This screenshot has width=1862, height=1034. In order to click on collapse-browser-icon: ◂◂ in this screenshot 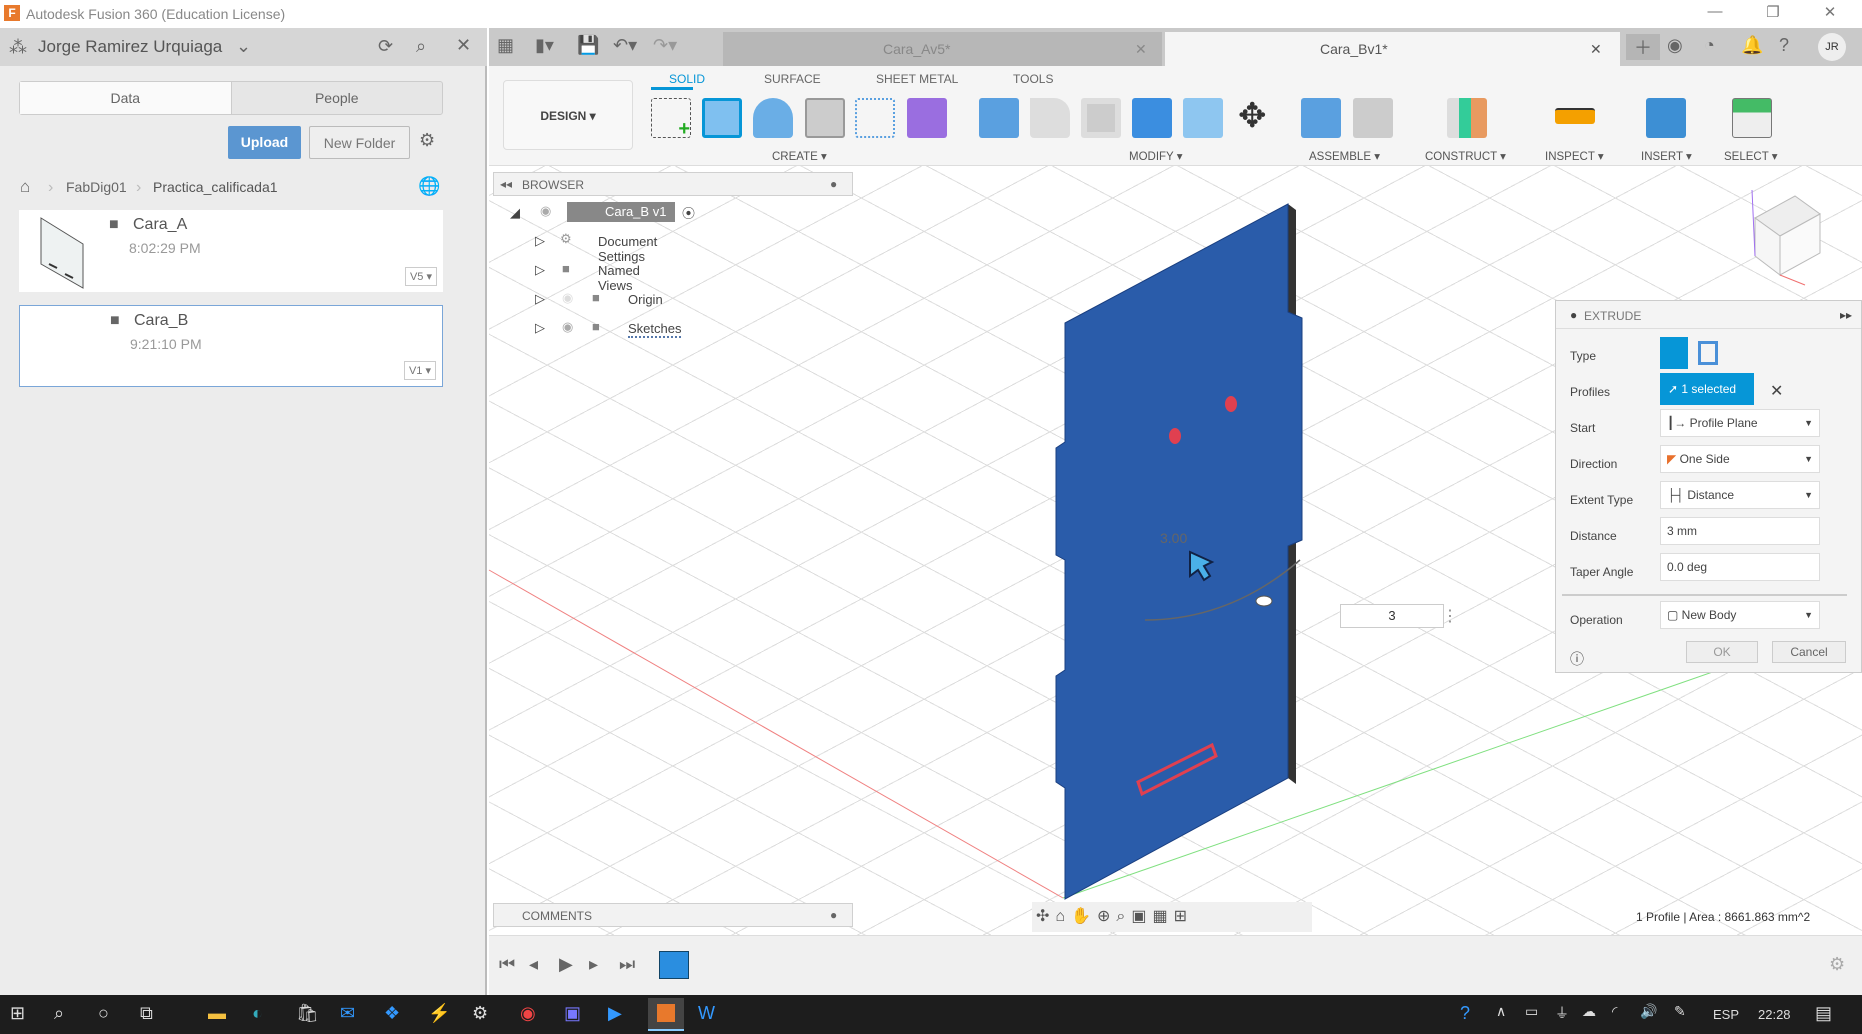, I will do `click(506, 184)`.